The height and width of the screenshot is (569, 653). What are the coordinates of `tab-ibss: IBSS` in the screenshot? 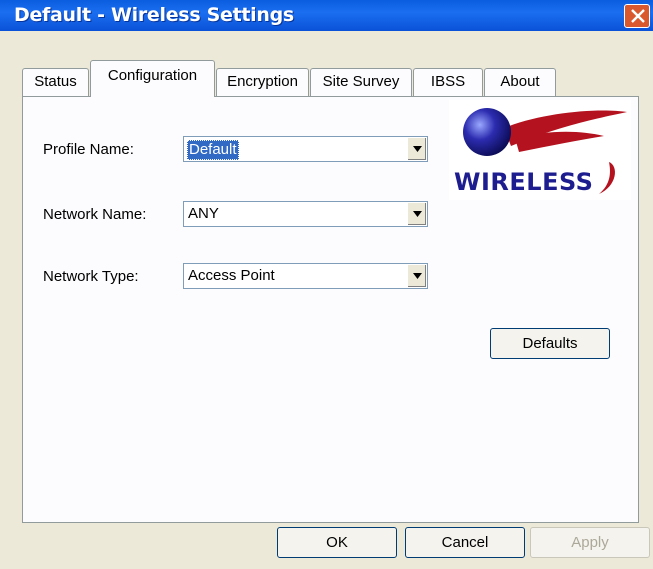 It's located at (448, 82).